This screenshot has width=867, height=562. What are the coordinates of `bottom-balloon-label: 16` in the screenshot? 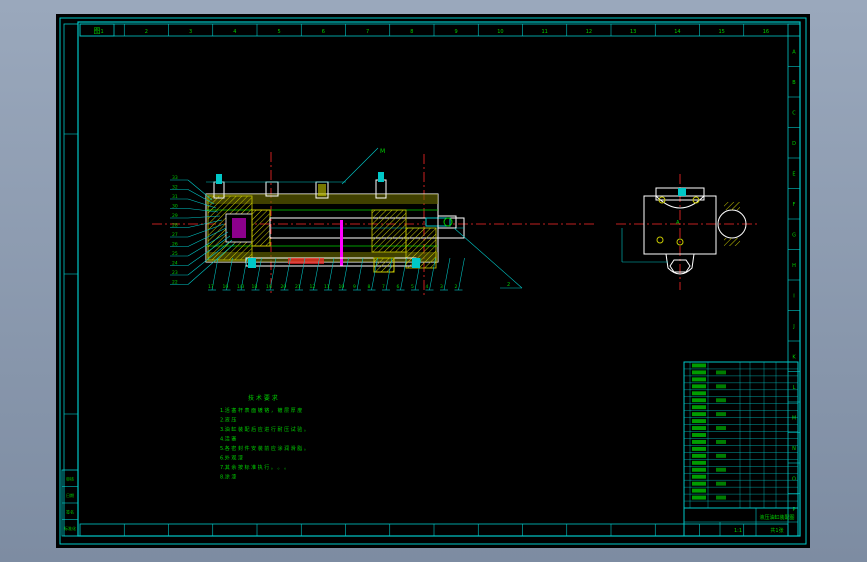 It's located at (226, 287).